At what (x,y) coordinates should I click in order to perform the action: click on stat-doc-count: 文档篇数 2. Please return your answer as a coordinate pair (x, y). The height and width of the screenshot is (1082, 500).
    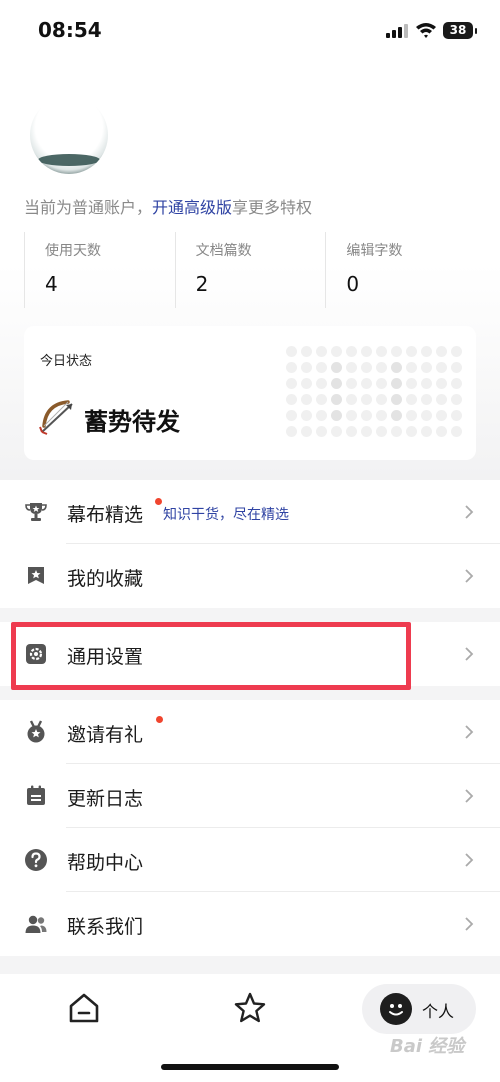
    Looking at the image, I should click on (250, 270).